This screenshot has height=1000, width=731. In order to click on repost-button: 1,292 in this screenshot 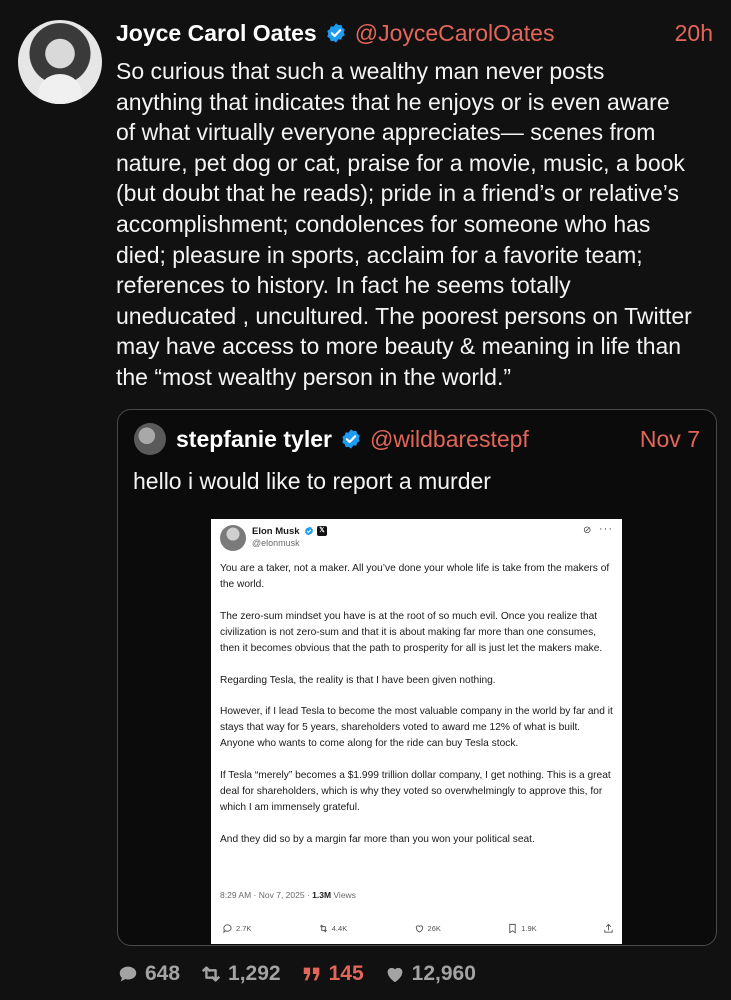, I will do `click(240, 974)`.